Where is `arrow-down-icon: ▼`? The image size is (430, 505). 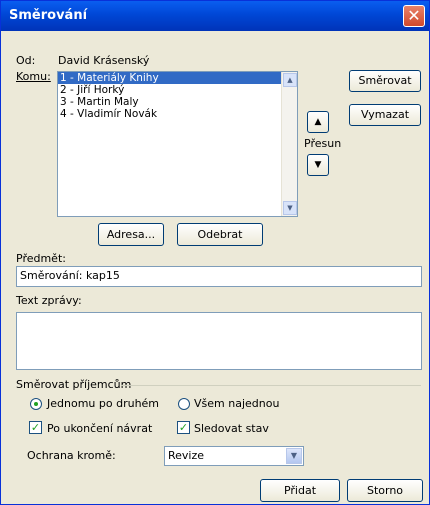
arrow-down-icon: ▼ is located at coordinates (318, 165).